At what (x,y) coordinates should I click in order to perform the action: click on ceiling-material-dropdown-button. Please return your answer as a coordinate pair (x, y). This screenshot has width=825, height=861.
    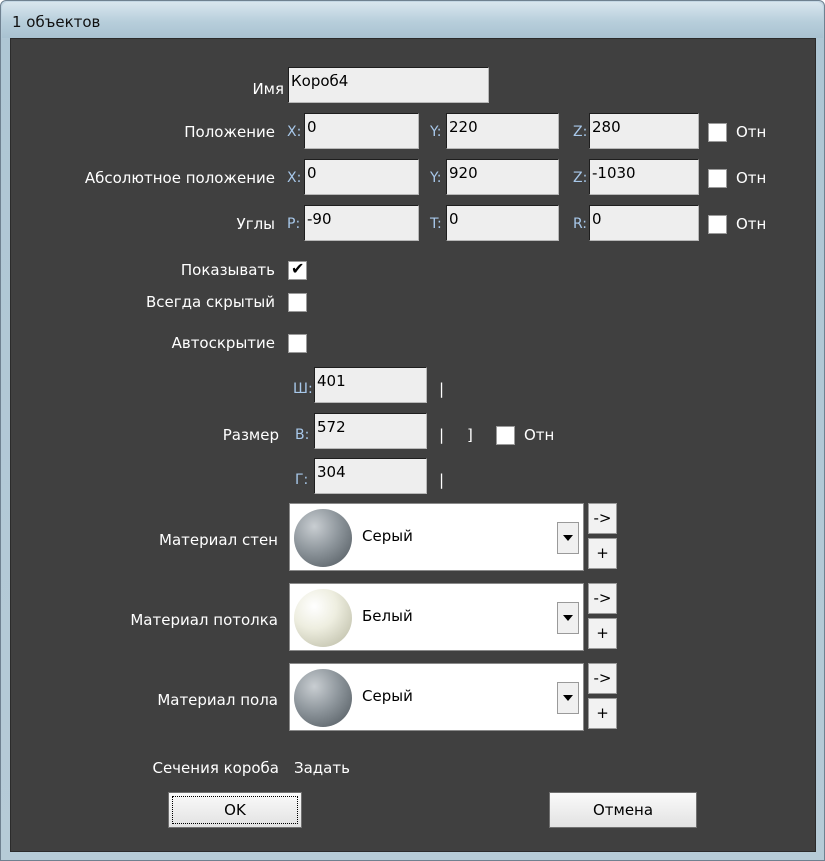
    Looking at the image, I should click on (568, 618).